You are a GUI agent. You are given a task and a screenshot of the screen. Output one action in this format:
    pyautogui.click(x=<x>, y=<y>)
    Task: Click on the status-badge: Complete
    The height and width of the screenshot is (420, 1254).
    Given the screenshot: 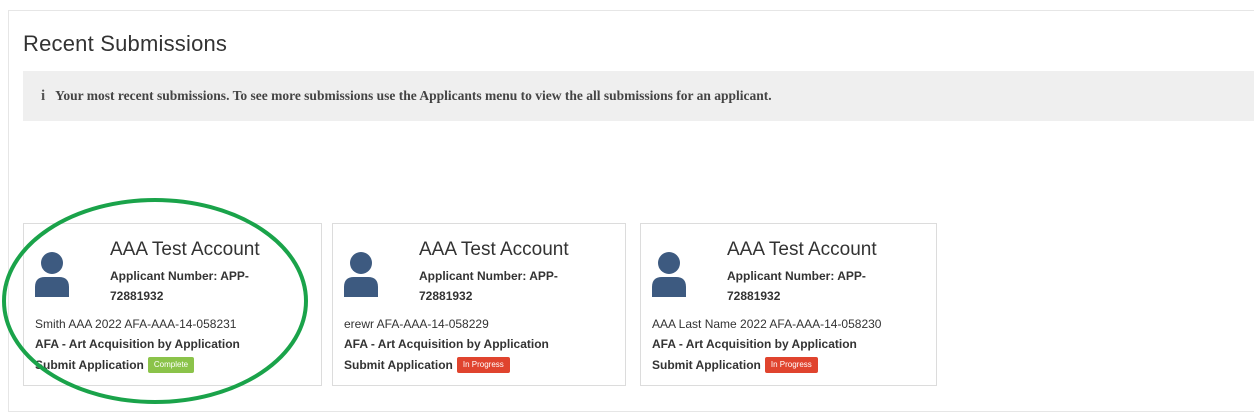 What is the action you would take?
    pyautogui.click(x=171, y=365)
    